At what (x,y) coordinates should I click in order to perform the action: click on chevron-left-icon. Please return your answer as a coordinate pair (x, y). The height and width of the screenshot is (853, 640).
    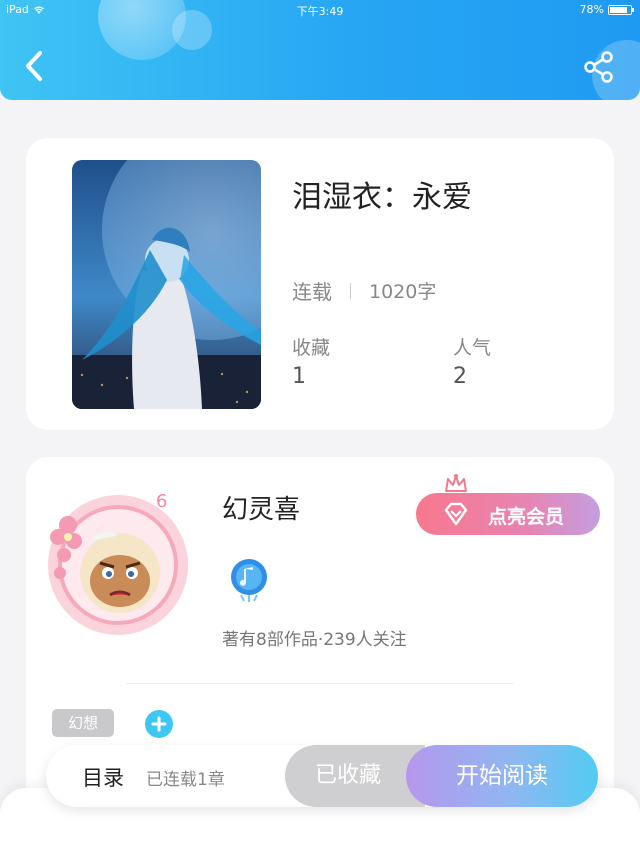
    Looking at the image, I should click on (34, 66).